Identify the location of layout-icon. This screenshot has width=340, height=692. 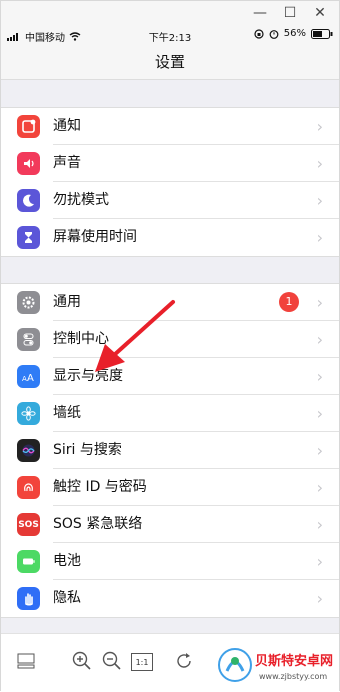
(26, 661).